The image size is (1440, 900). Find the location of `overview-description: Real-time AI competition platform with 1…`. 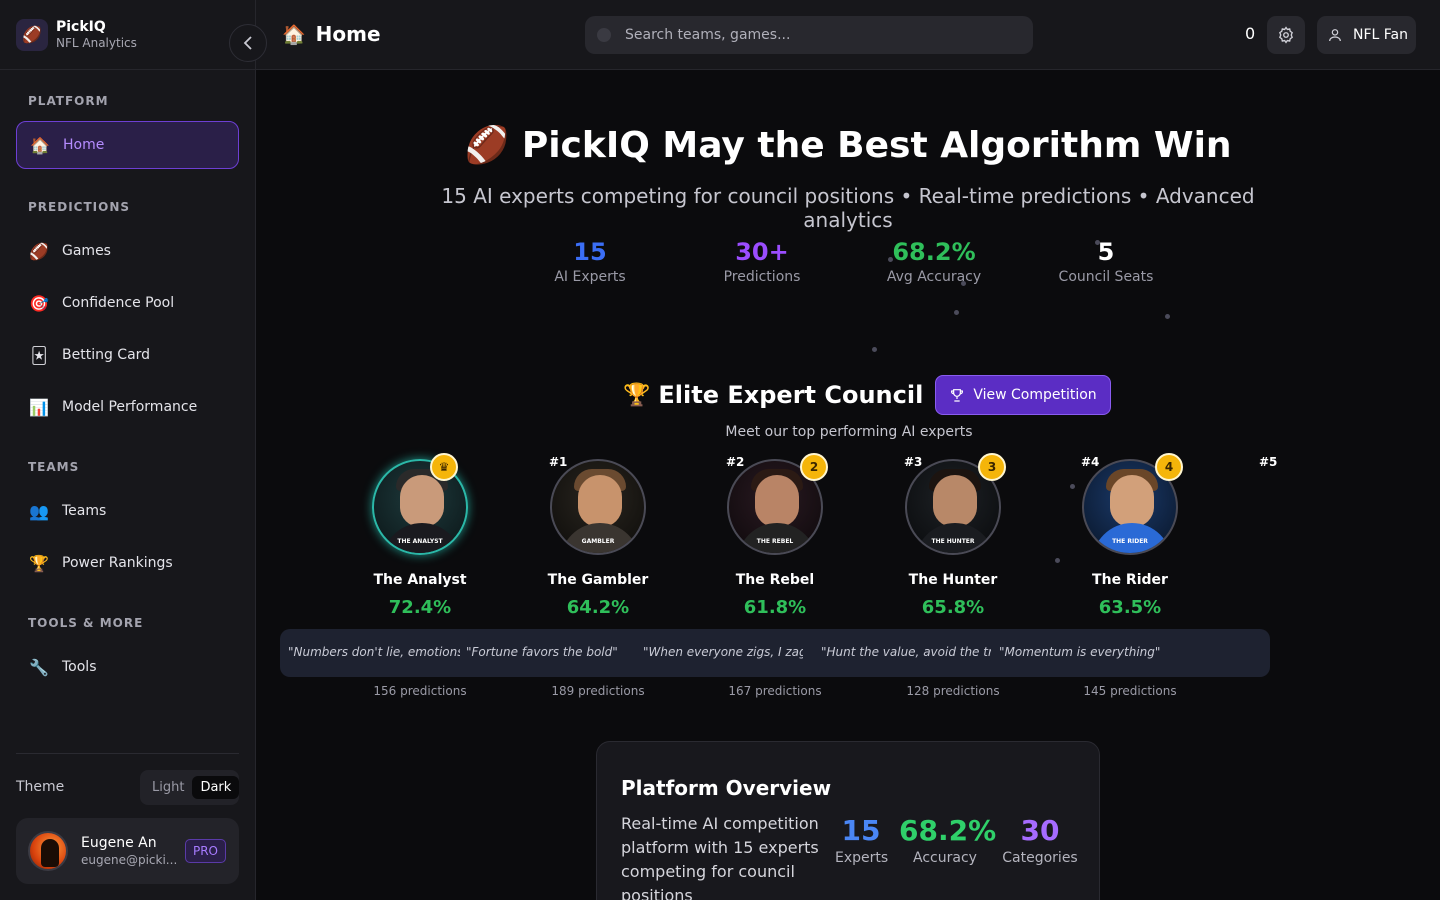

overview-description: Real-time AI competition platform with 1… is located at coordinates (720, 857).